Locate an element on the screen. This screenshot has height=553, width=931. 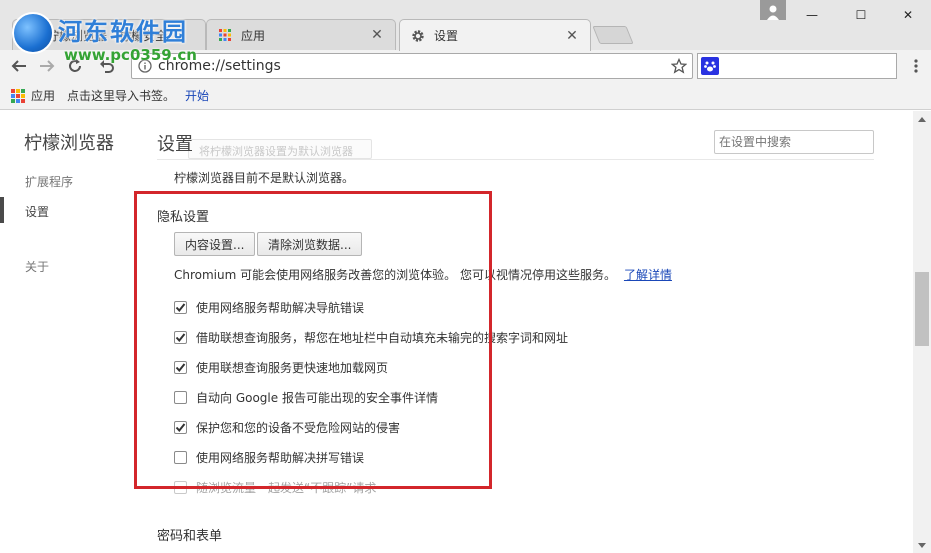
toolbar: chrome://settings is located at coordinates (465, 66).